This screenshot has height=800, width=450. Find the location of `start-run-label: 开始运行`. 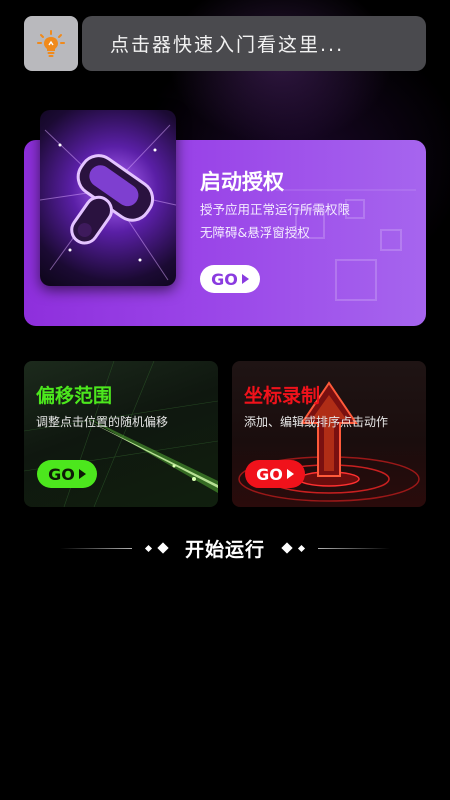

start-run-label: 开始运行 is located at coordinates (224, 549).